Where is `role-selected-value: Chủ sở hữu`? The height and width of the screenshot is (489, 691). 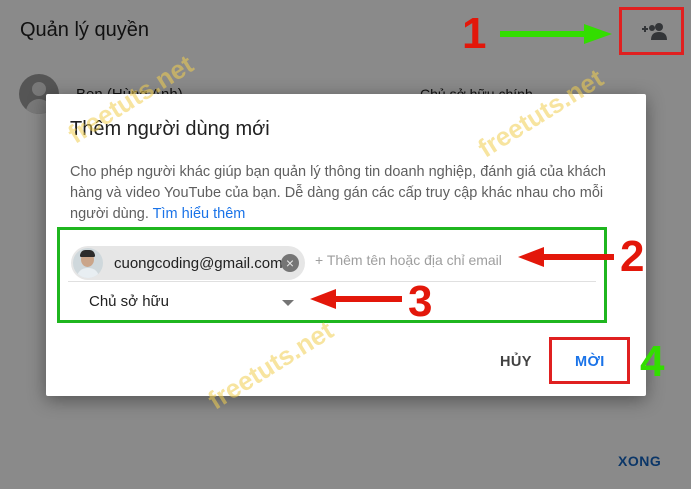
role-selected-value: Chủ sở hữu is located at coordinates (129, 301).